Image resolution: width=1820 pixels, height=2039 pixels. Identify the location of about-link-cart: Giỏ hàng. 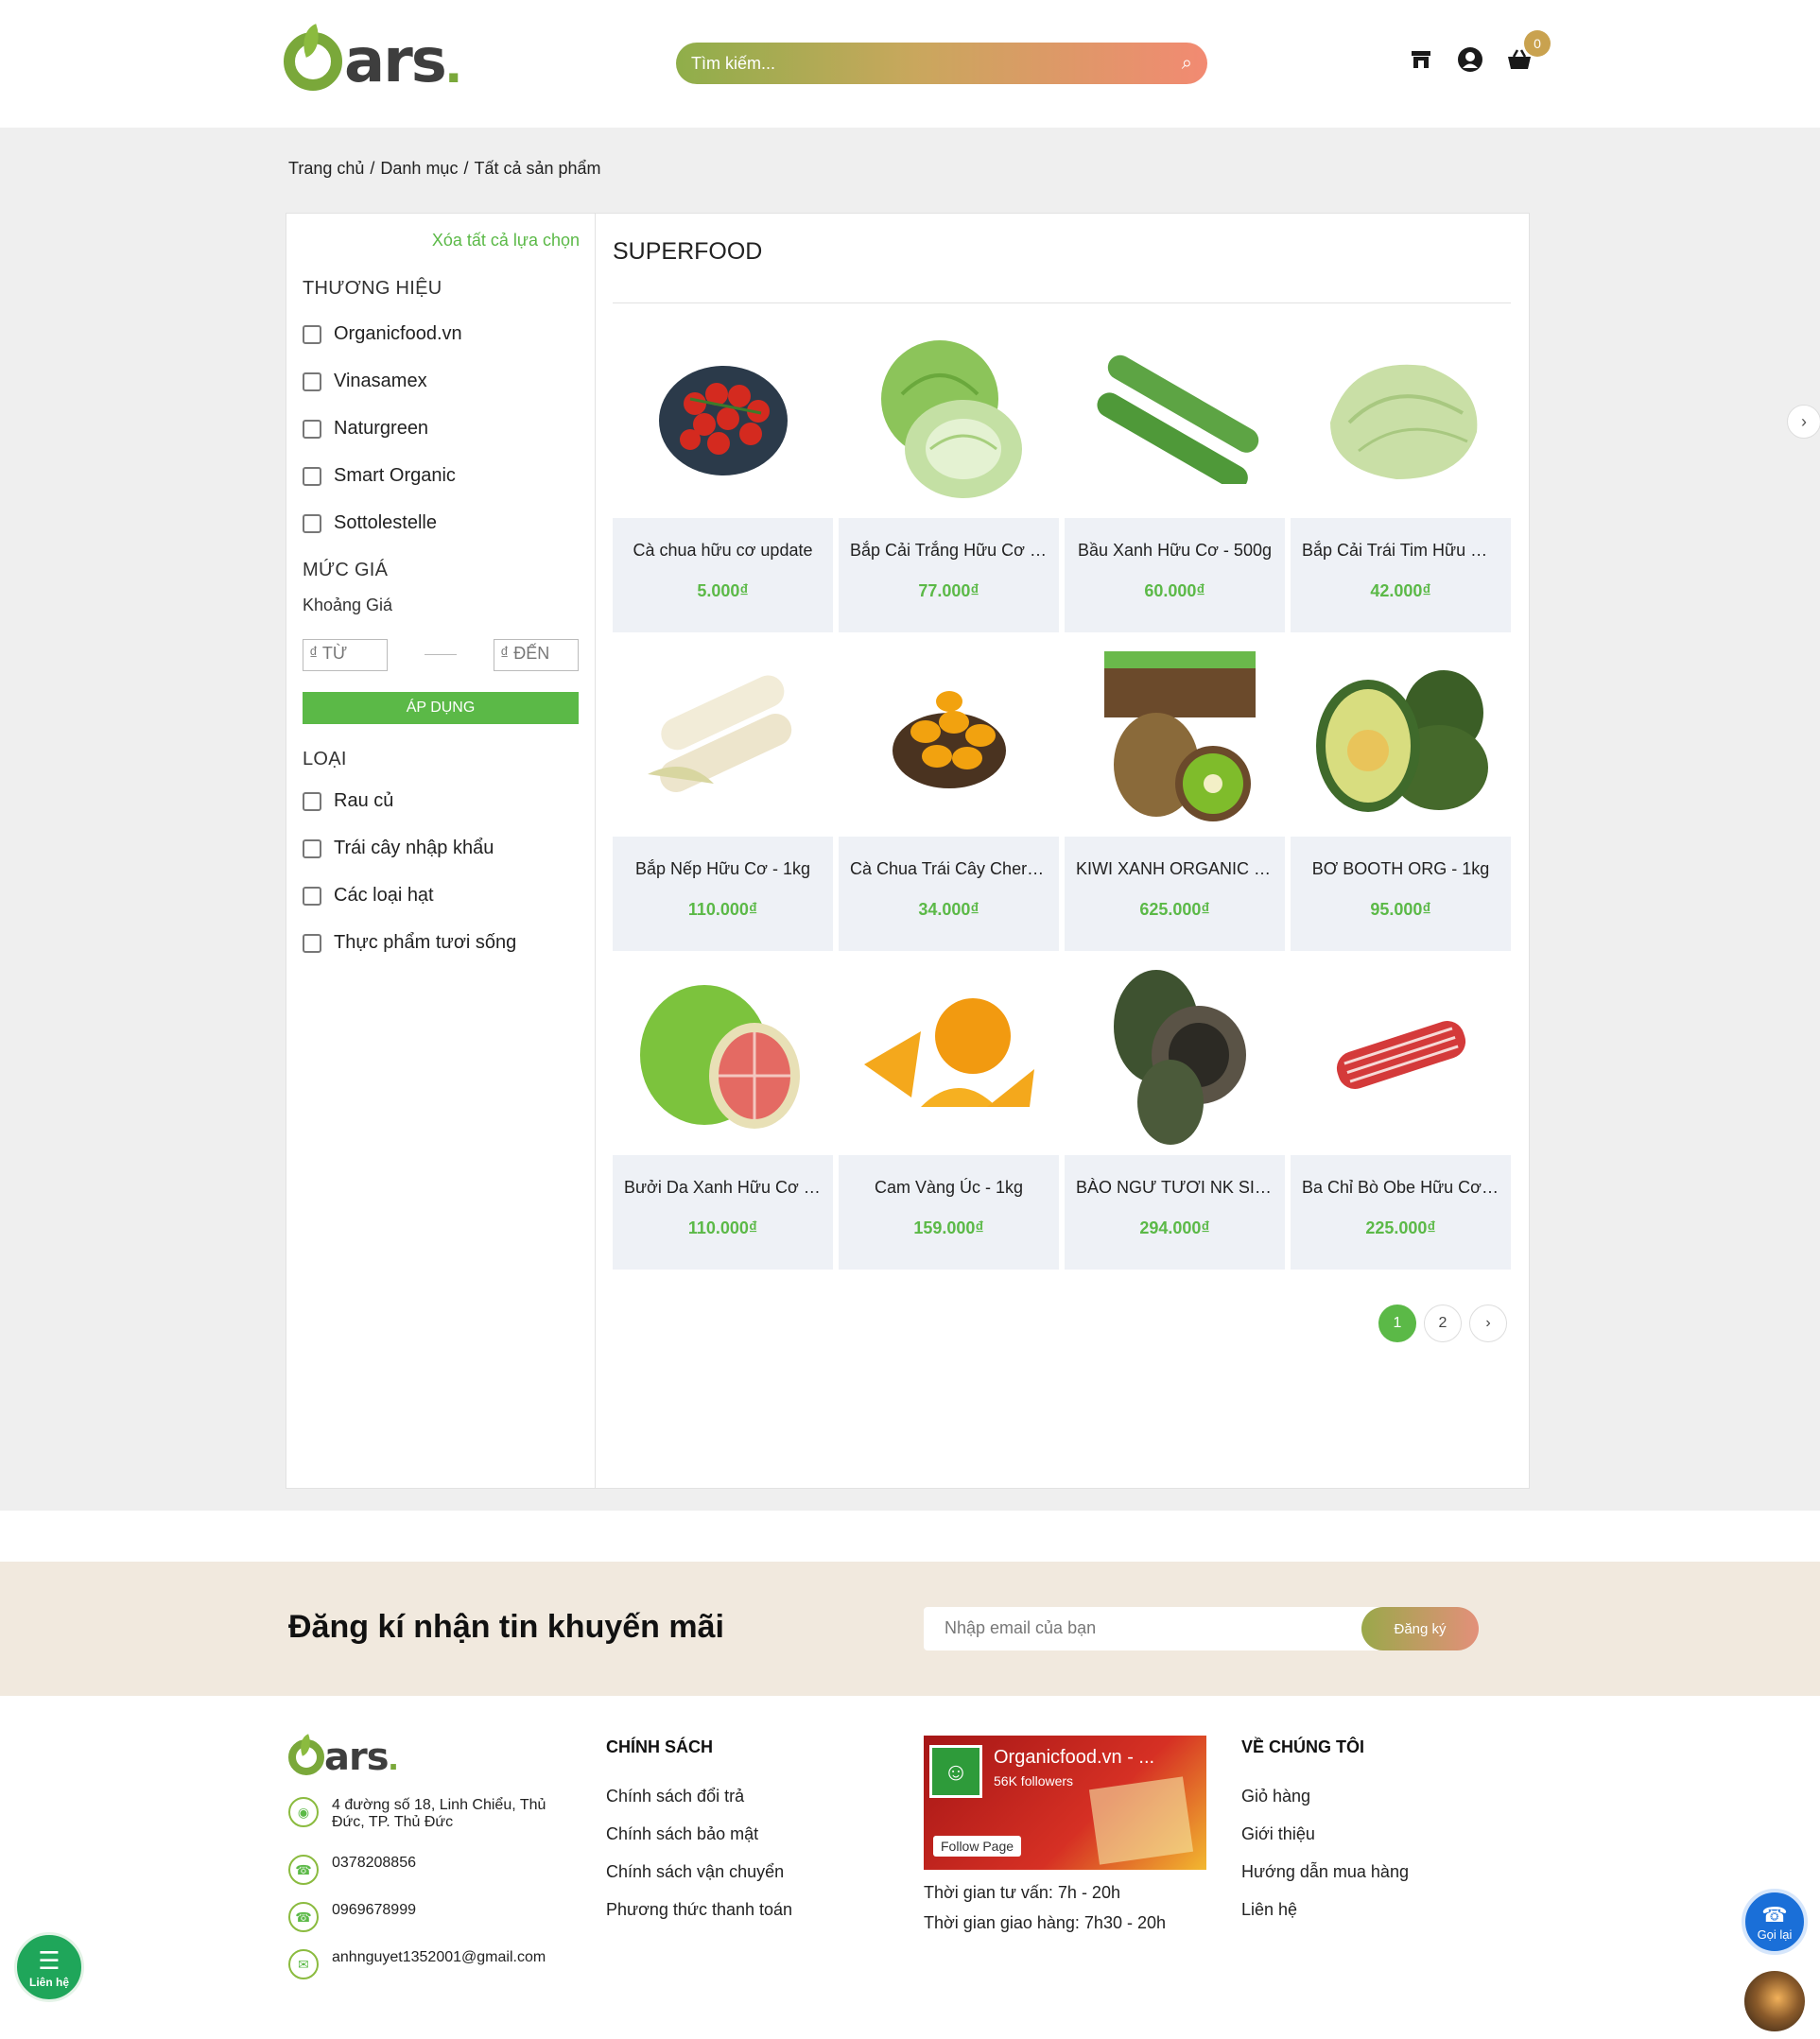
(1275, 1796).